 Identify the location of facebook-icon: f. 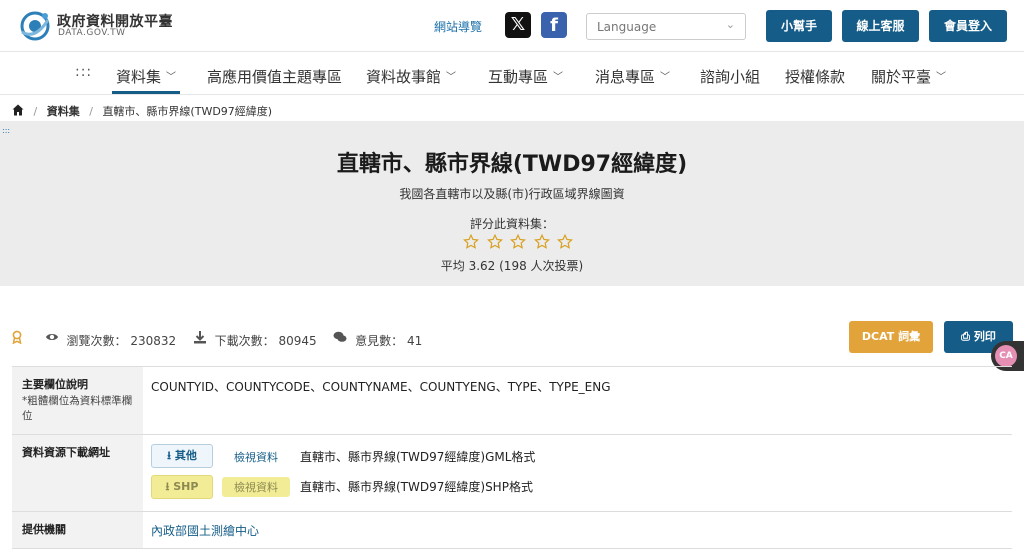
(554, 25).